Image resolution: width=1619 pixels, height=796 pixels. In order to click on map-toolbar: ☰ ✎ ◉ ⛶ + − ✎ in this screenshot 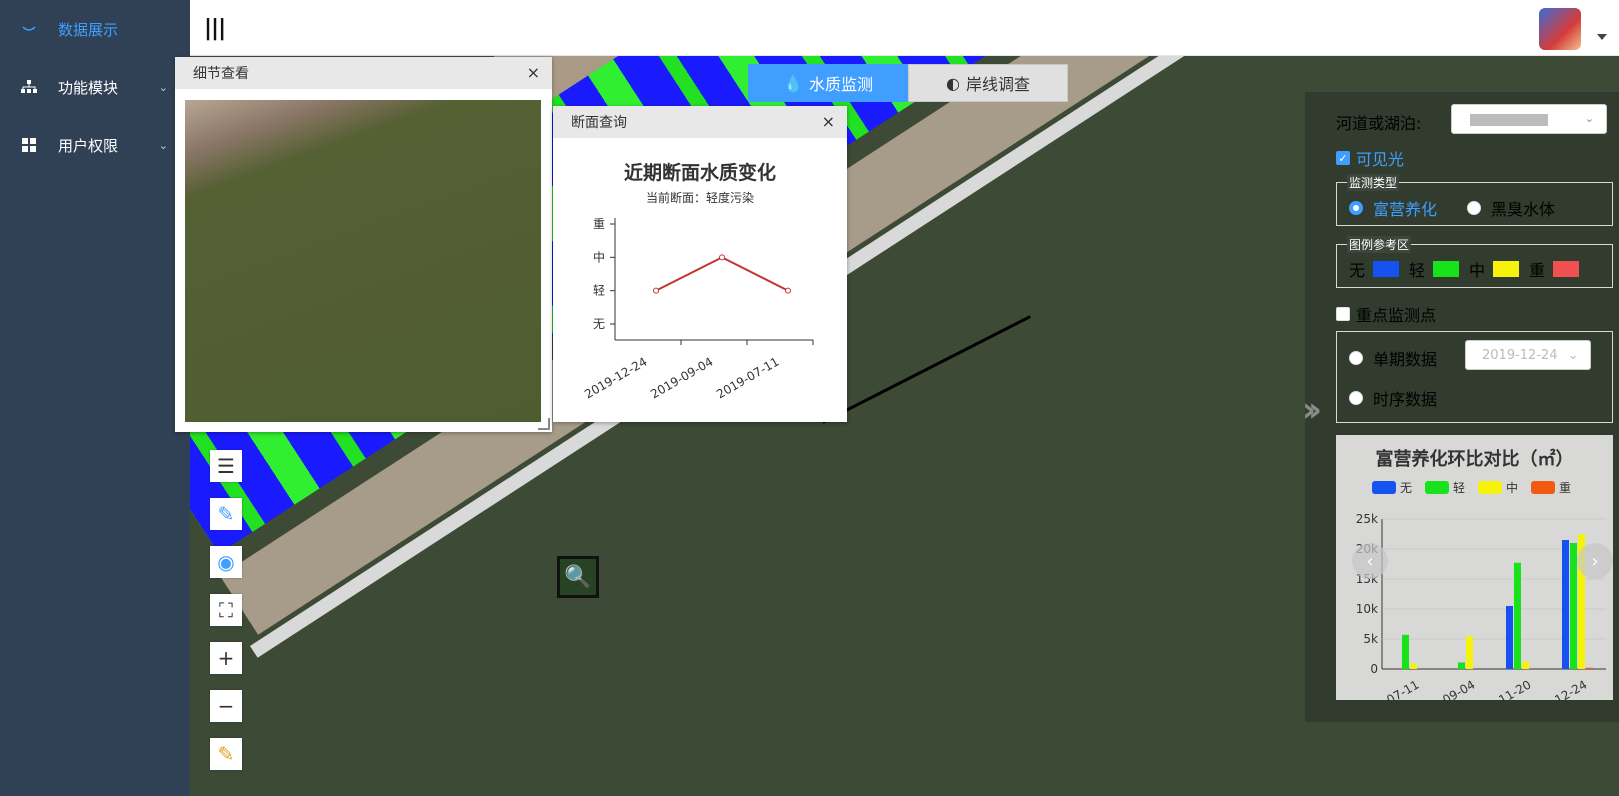, I will do `click(226, 618)`.